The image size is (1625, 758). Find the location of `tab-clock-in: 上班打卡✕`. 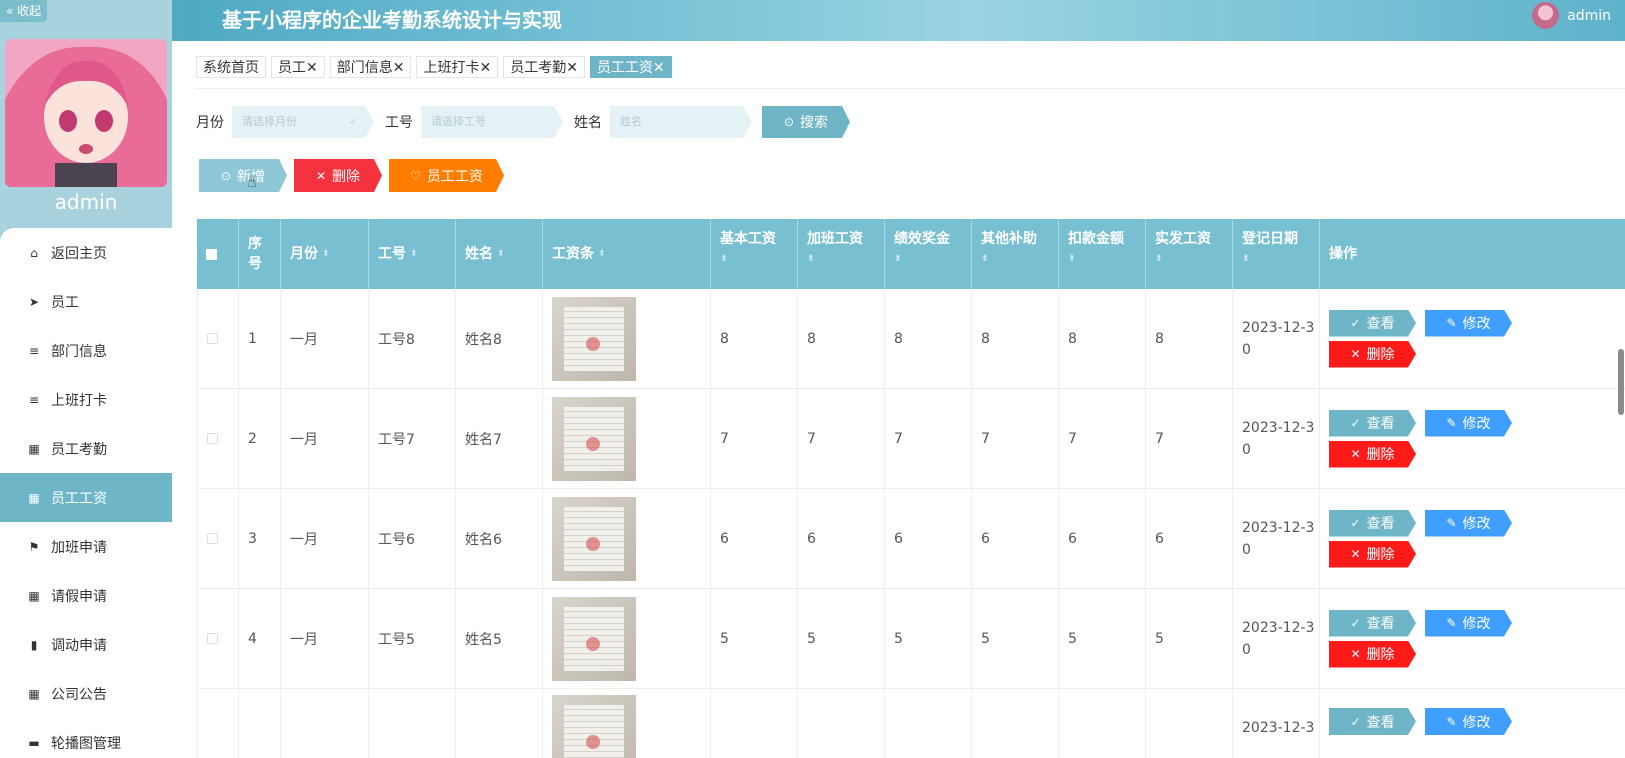

tab-clock-in: 上班打卡✕ is located at coordinates (457, 67).